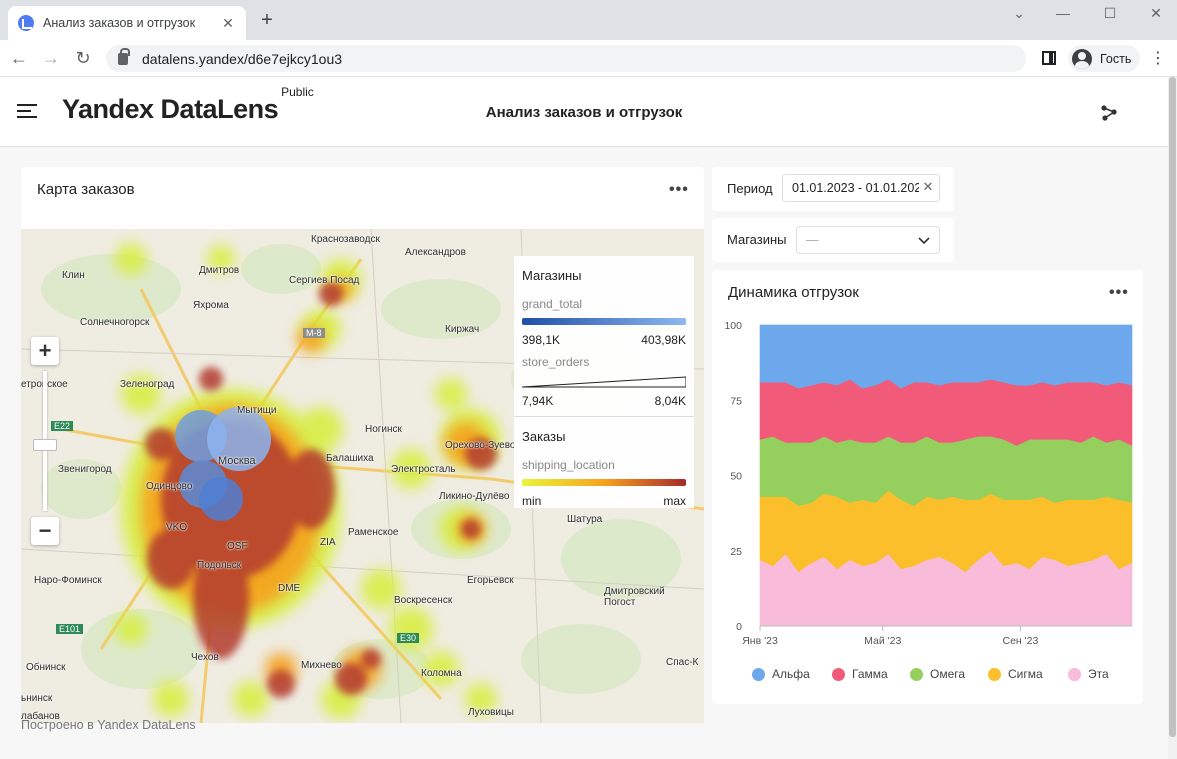 The image size is (1177, 759). What do you see at coordinates (267, 20) in the screenshot?
I see `new-tab-button: +` at bounding box center [267, 20].